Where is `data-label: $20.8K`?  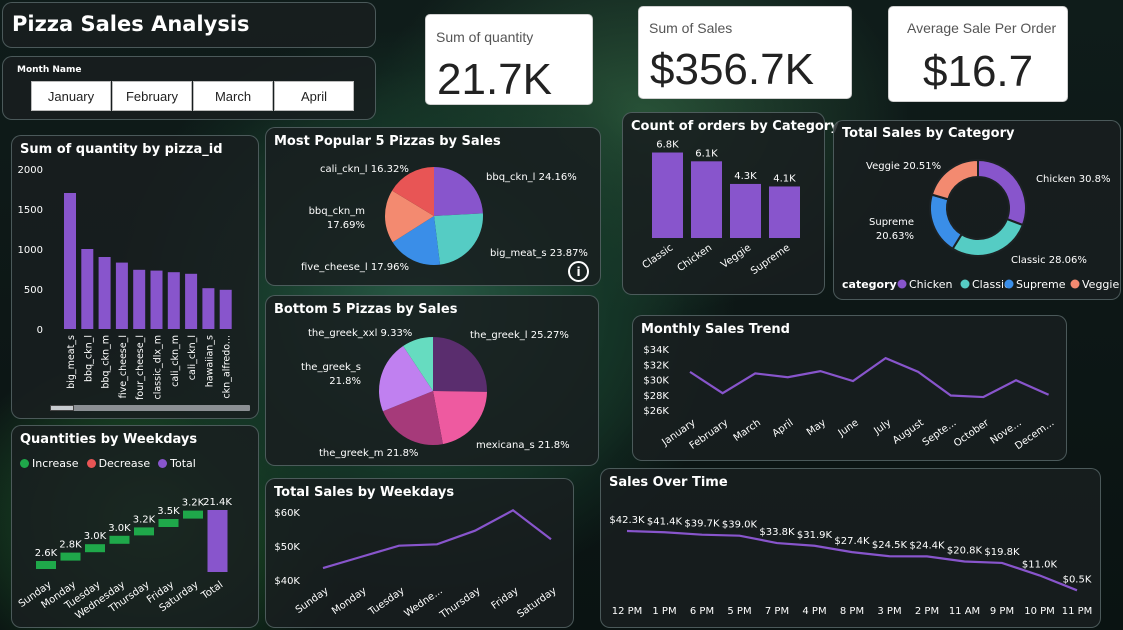
data-label: $20.8K is located at coordinates (965, 550).